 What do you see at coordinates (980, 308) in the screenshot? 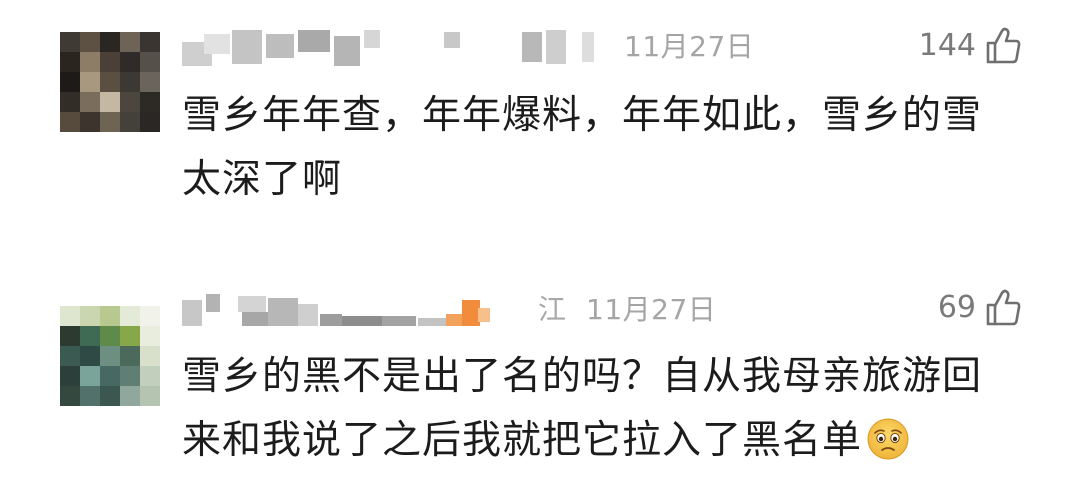
I see `like-button: 69` at bounding box center [980, 308].